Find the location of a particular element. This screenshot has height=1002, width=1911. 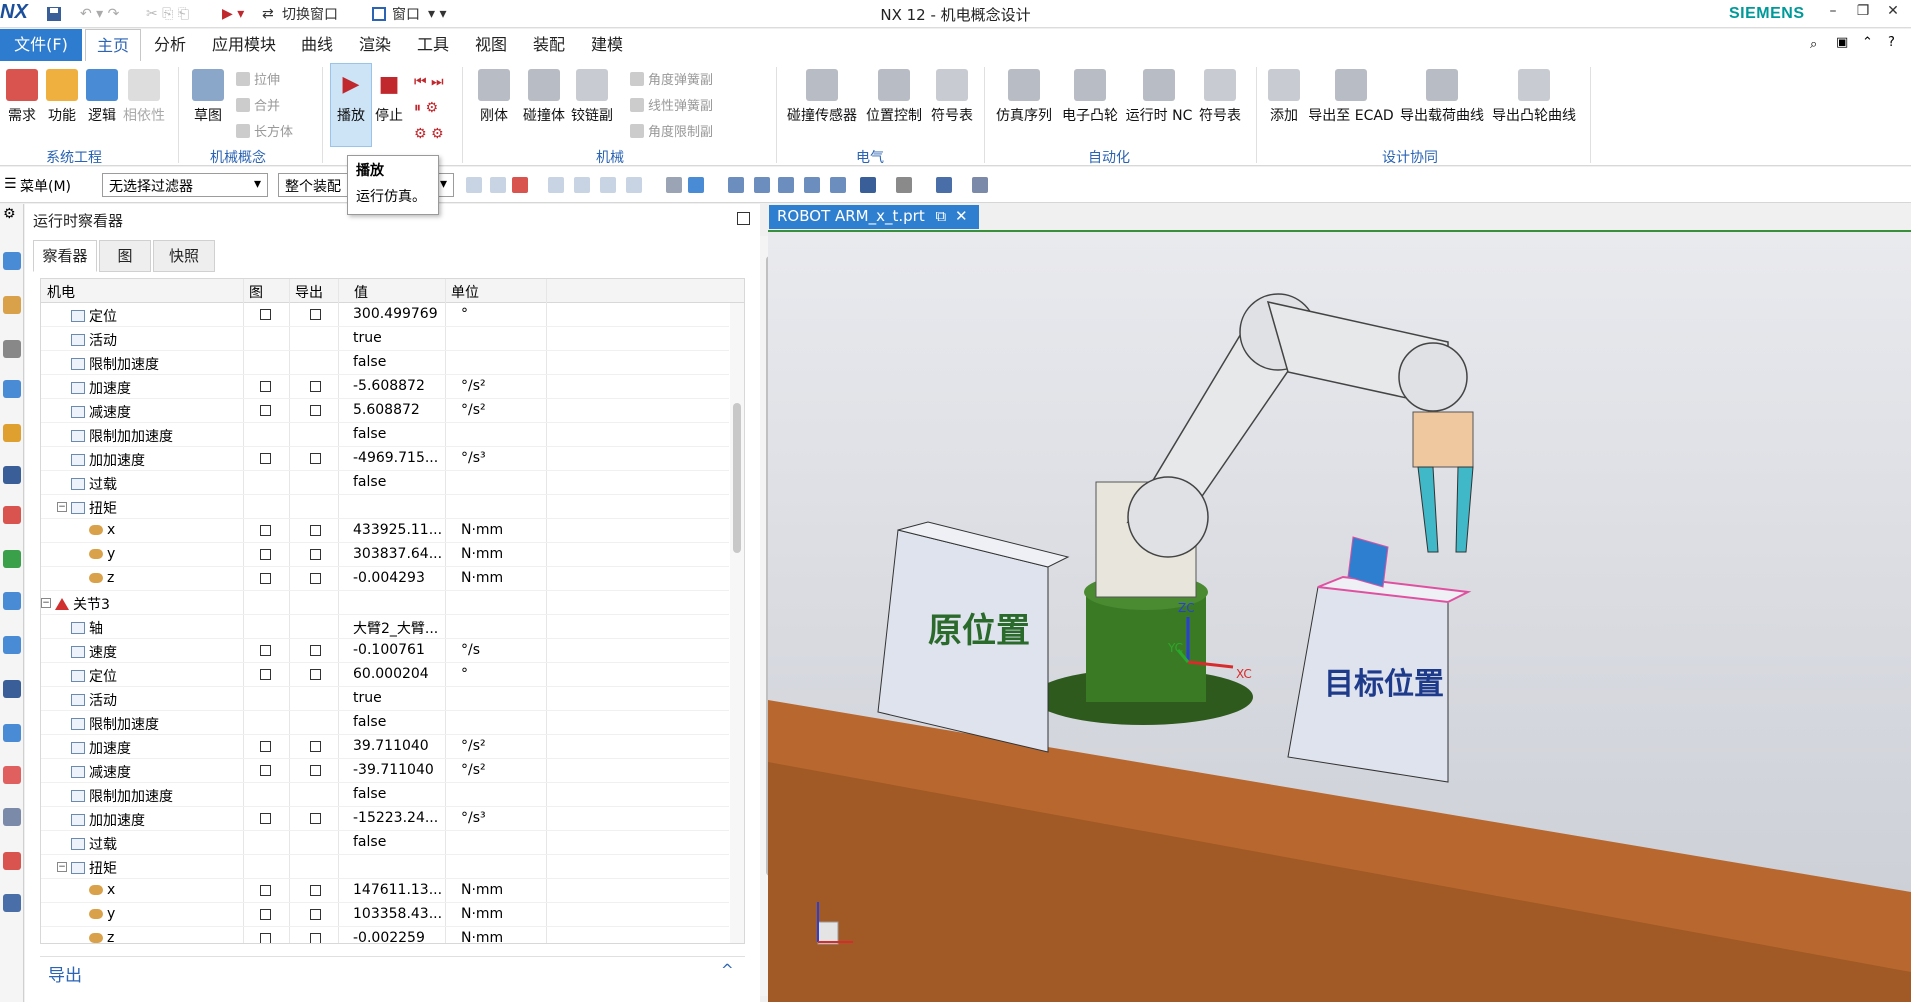

scrollbar-thumb is located at coordinates (737, 478).